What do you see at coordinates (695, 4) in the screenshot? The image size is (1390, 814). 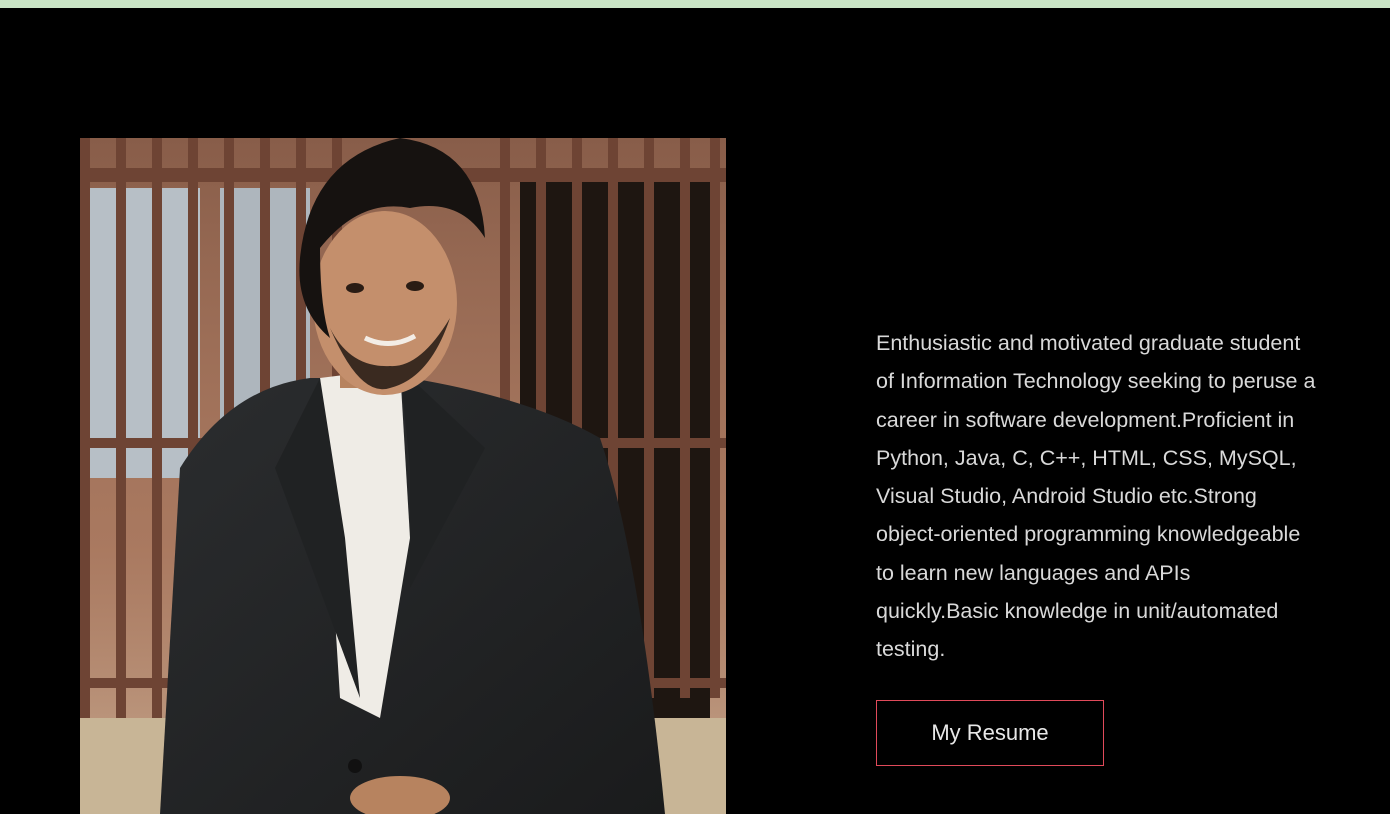 I see `top-accent-strip` at bounding box center [695, 4].